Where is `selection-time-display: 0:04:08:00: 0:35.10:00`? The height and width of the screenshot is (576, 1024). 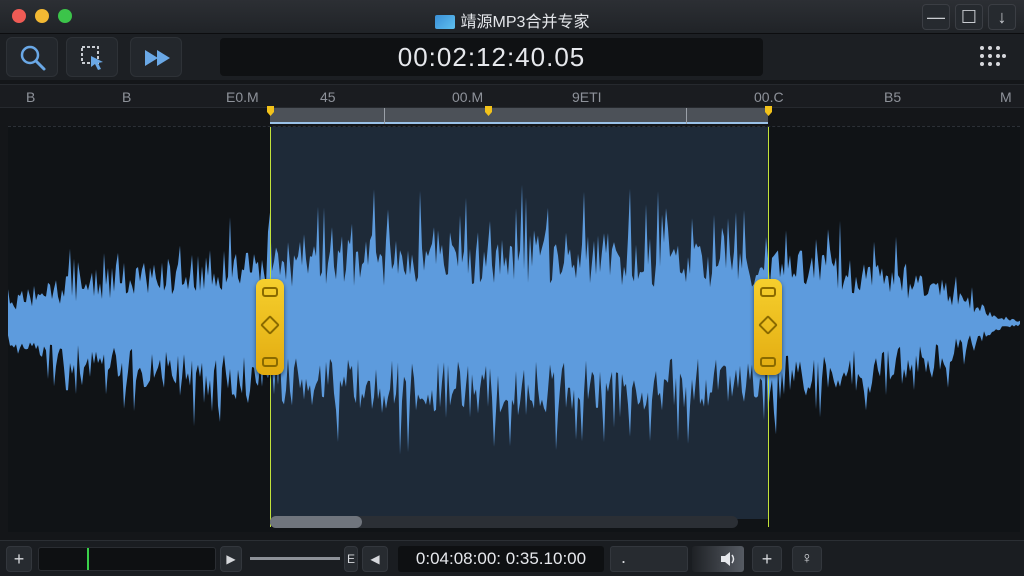 selection-time-display: 0:04:08:00: 0:35.10:00 is located at coordinates (501, 559).